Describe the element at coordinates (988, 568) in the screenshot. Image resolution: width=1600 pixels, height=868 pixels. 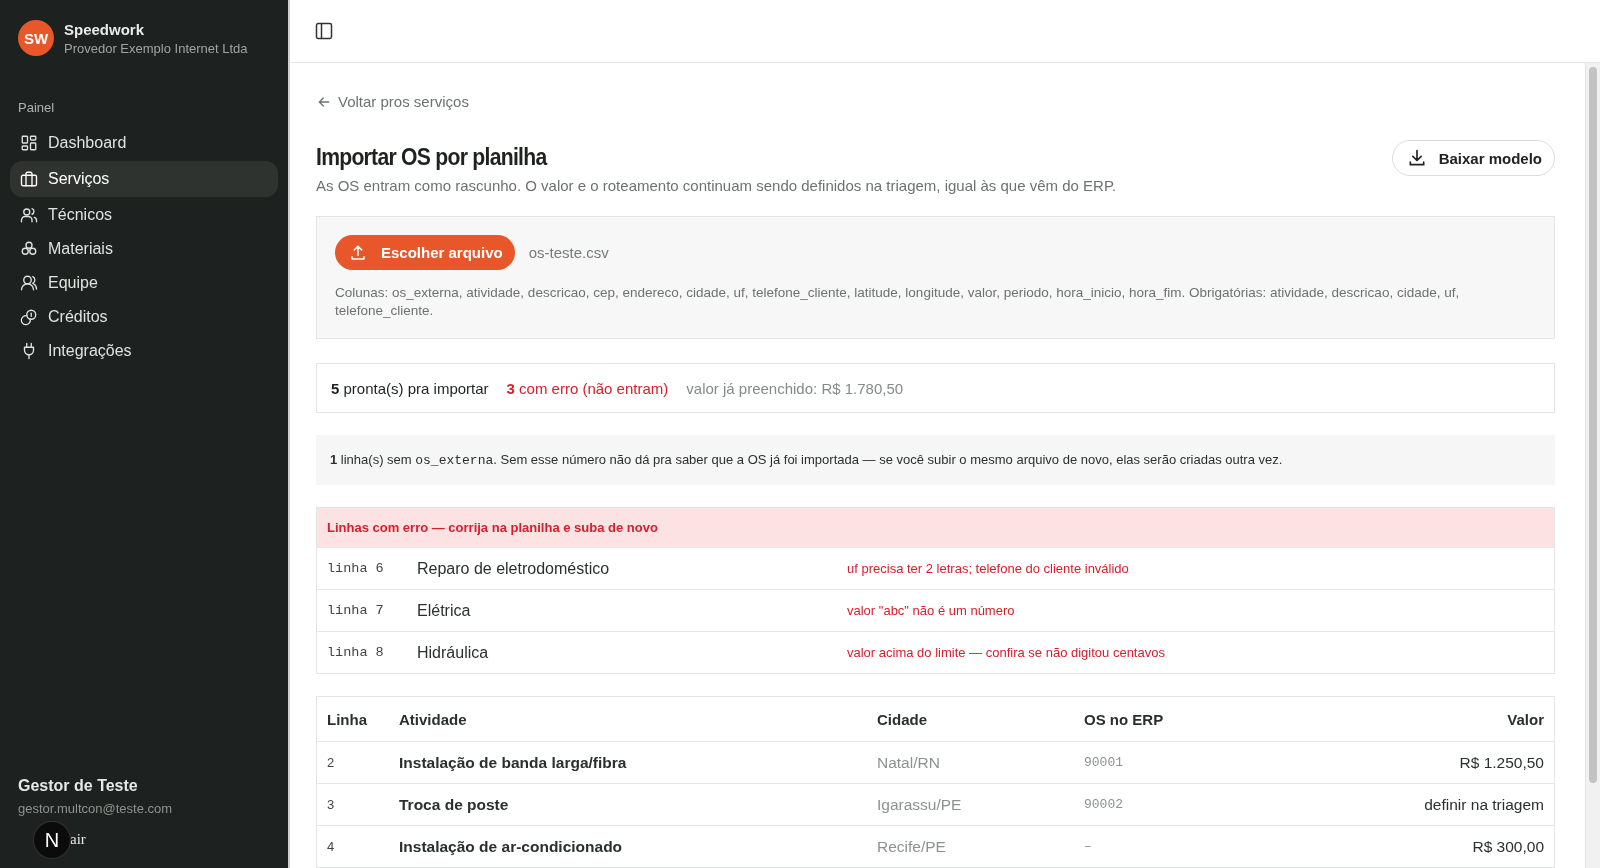
I see `error-message: uf precisa ter 2 letras; telefone do cliente inválido` at that location.